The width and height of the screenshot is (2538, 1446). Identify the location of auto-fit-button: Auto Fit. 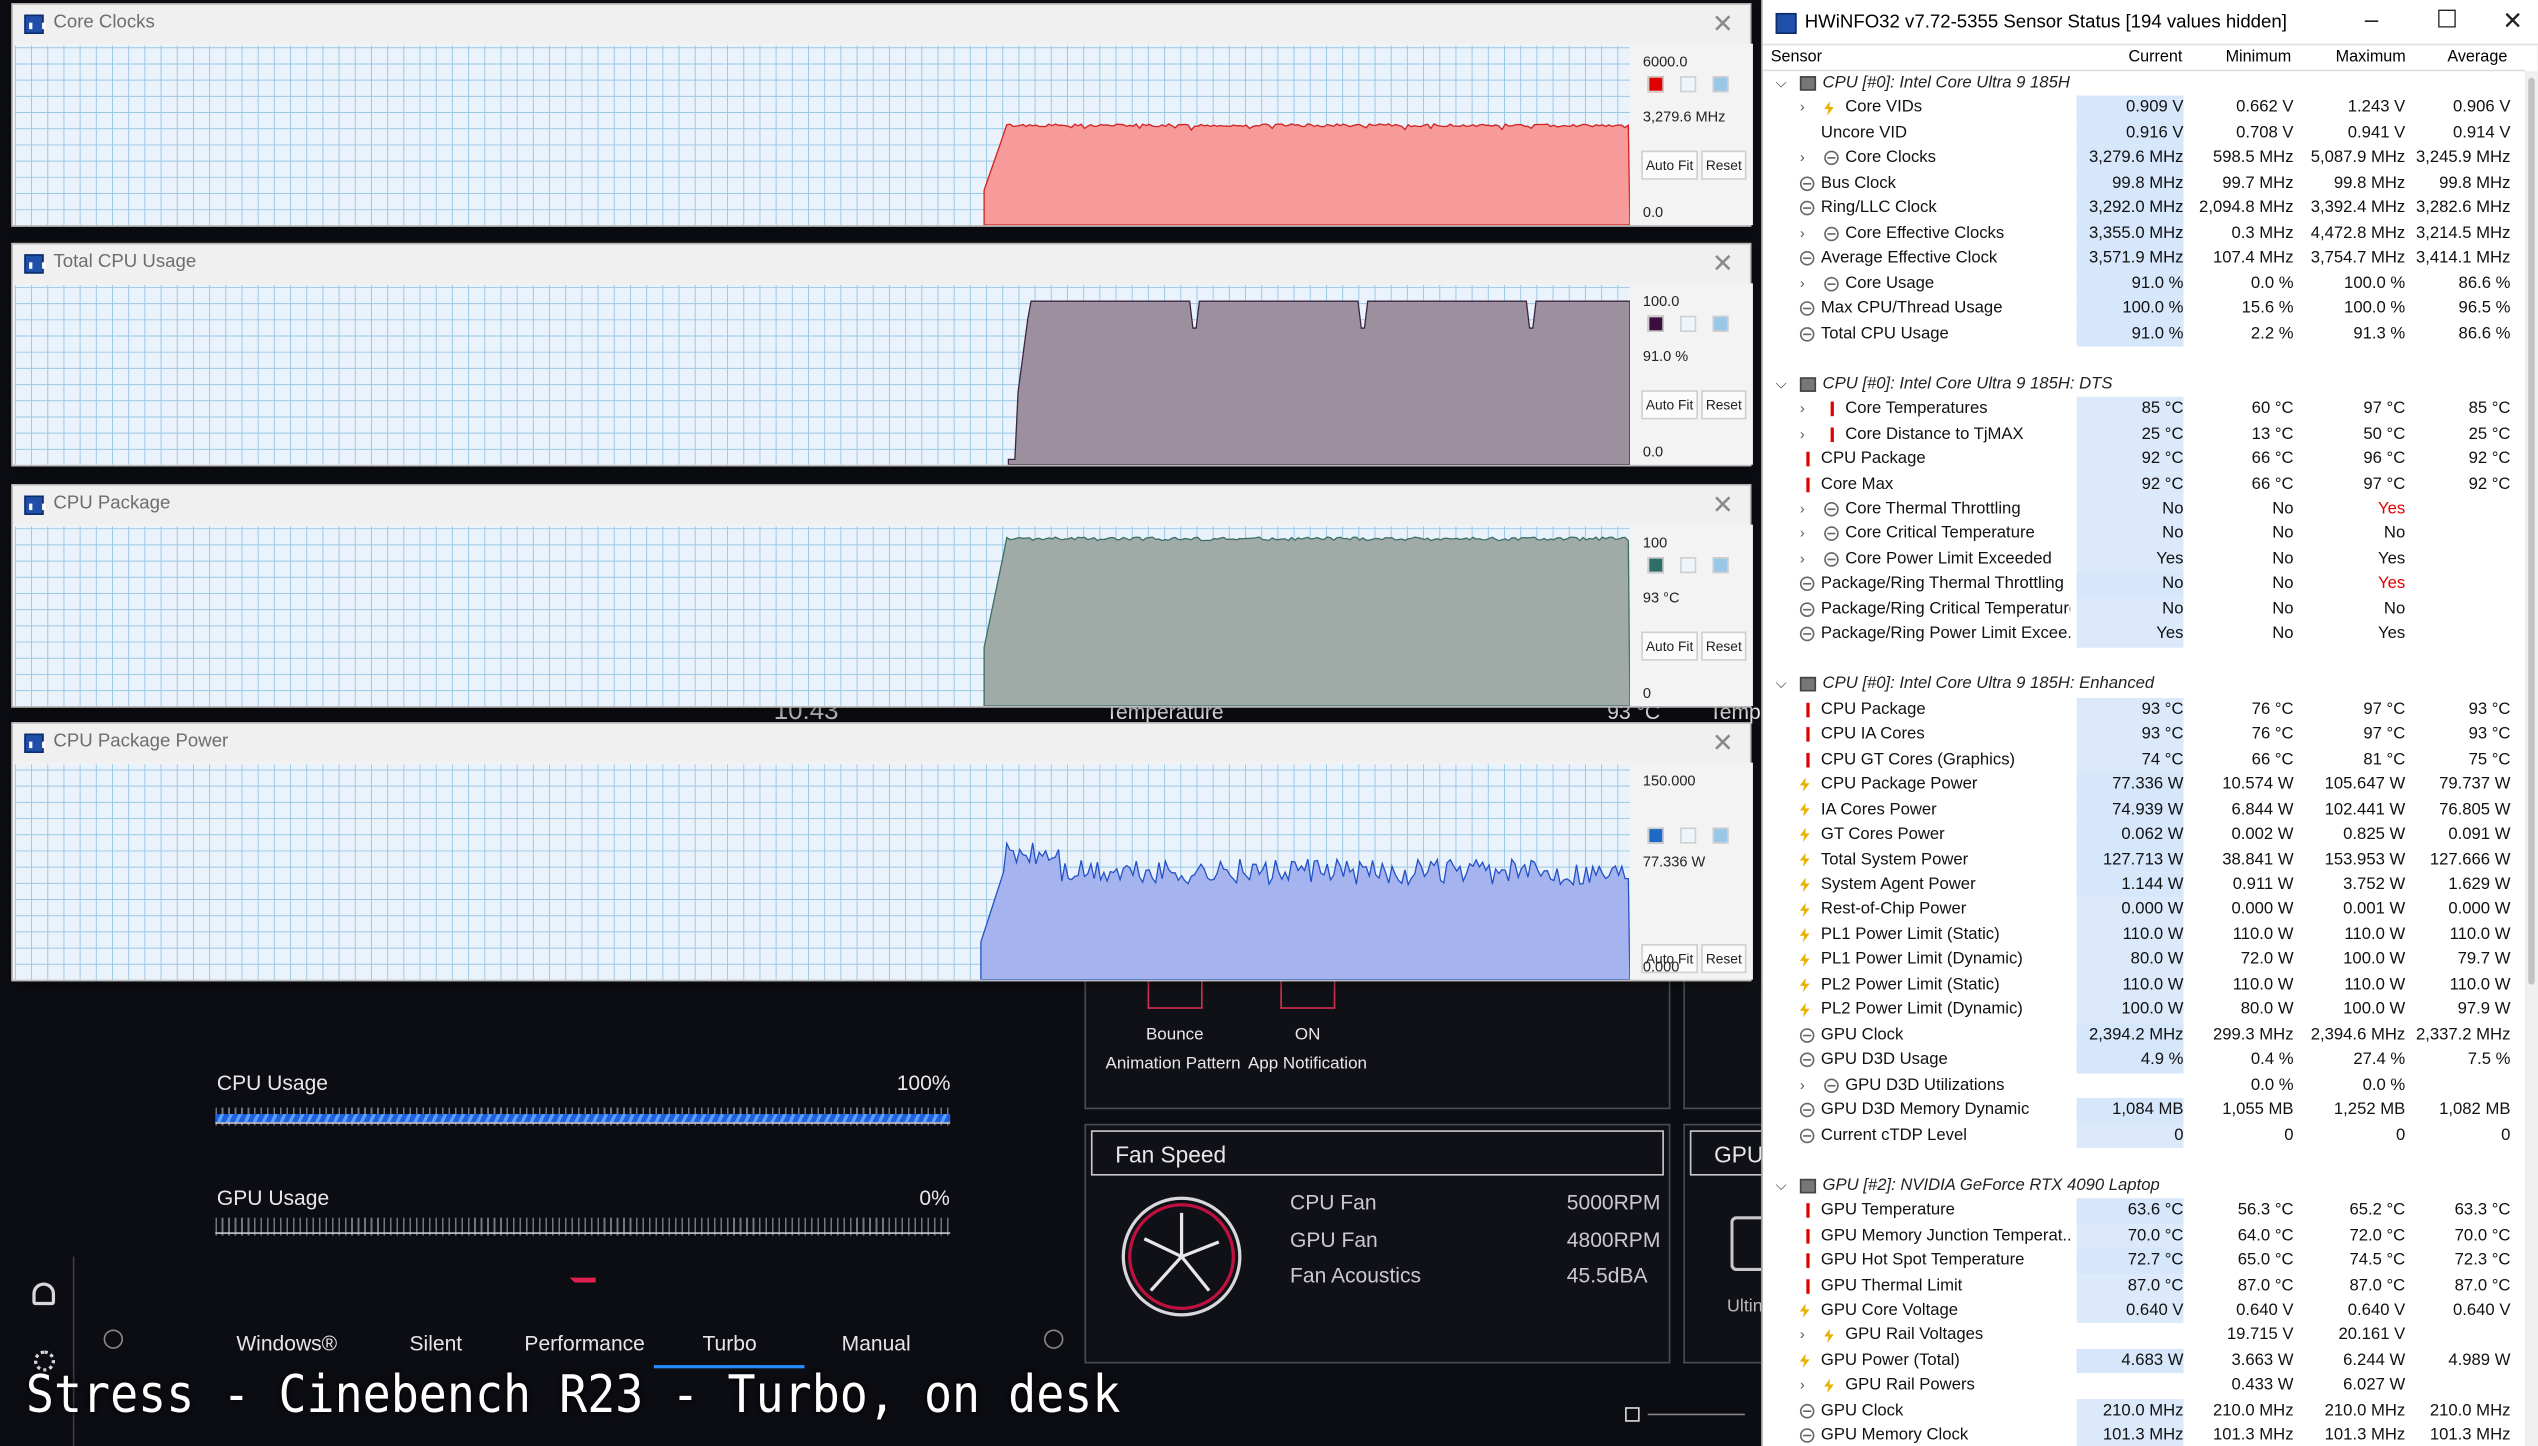
(1669, 165).